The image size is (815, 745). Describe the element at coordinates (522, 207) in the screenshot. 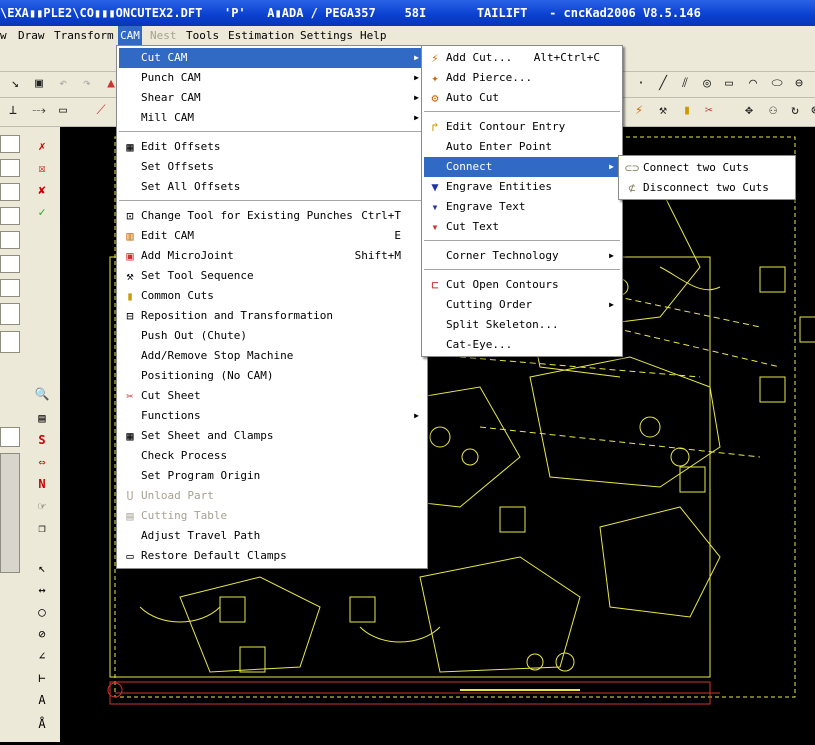

I see `menu-item-engrave-text: ▾ Engrave Text` at that location.